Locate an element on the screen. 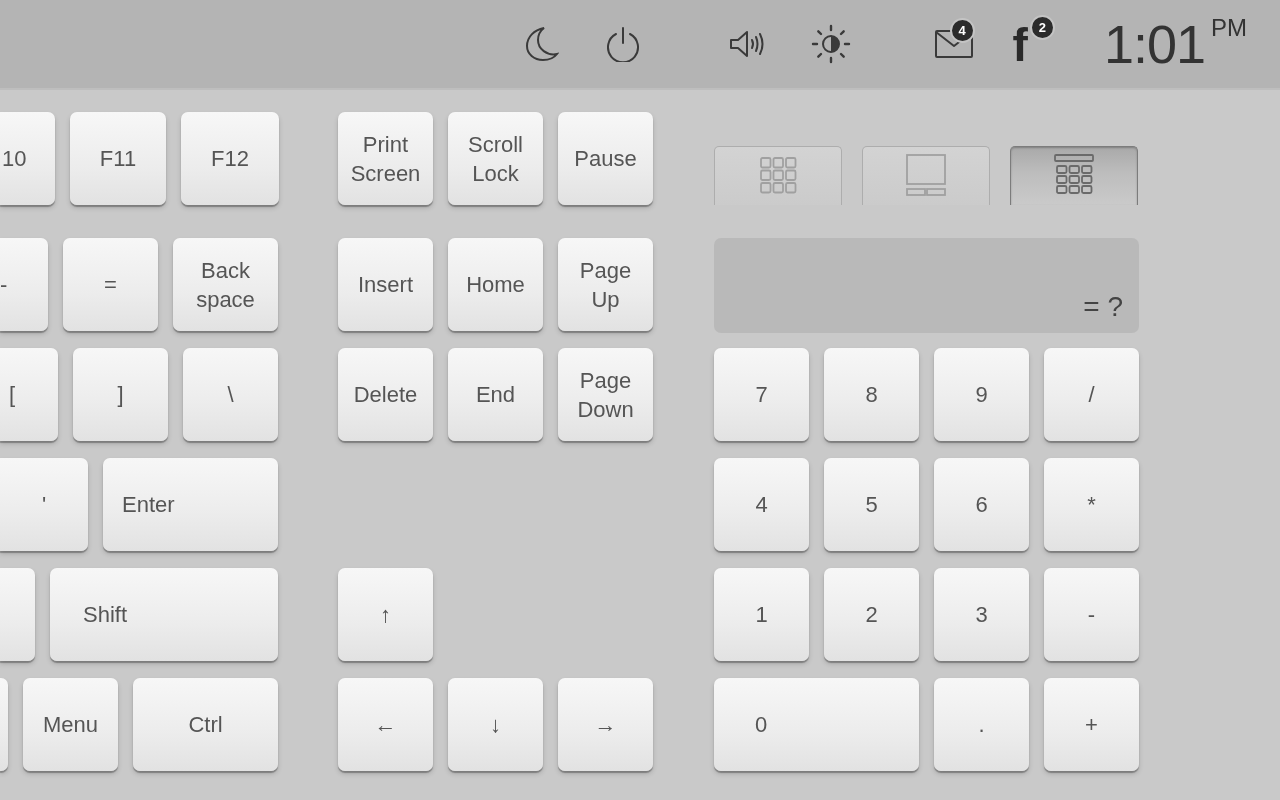  brightness-icon is located at coordinates (830, 44).